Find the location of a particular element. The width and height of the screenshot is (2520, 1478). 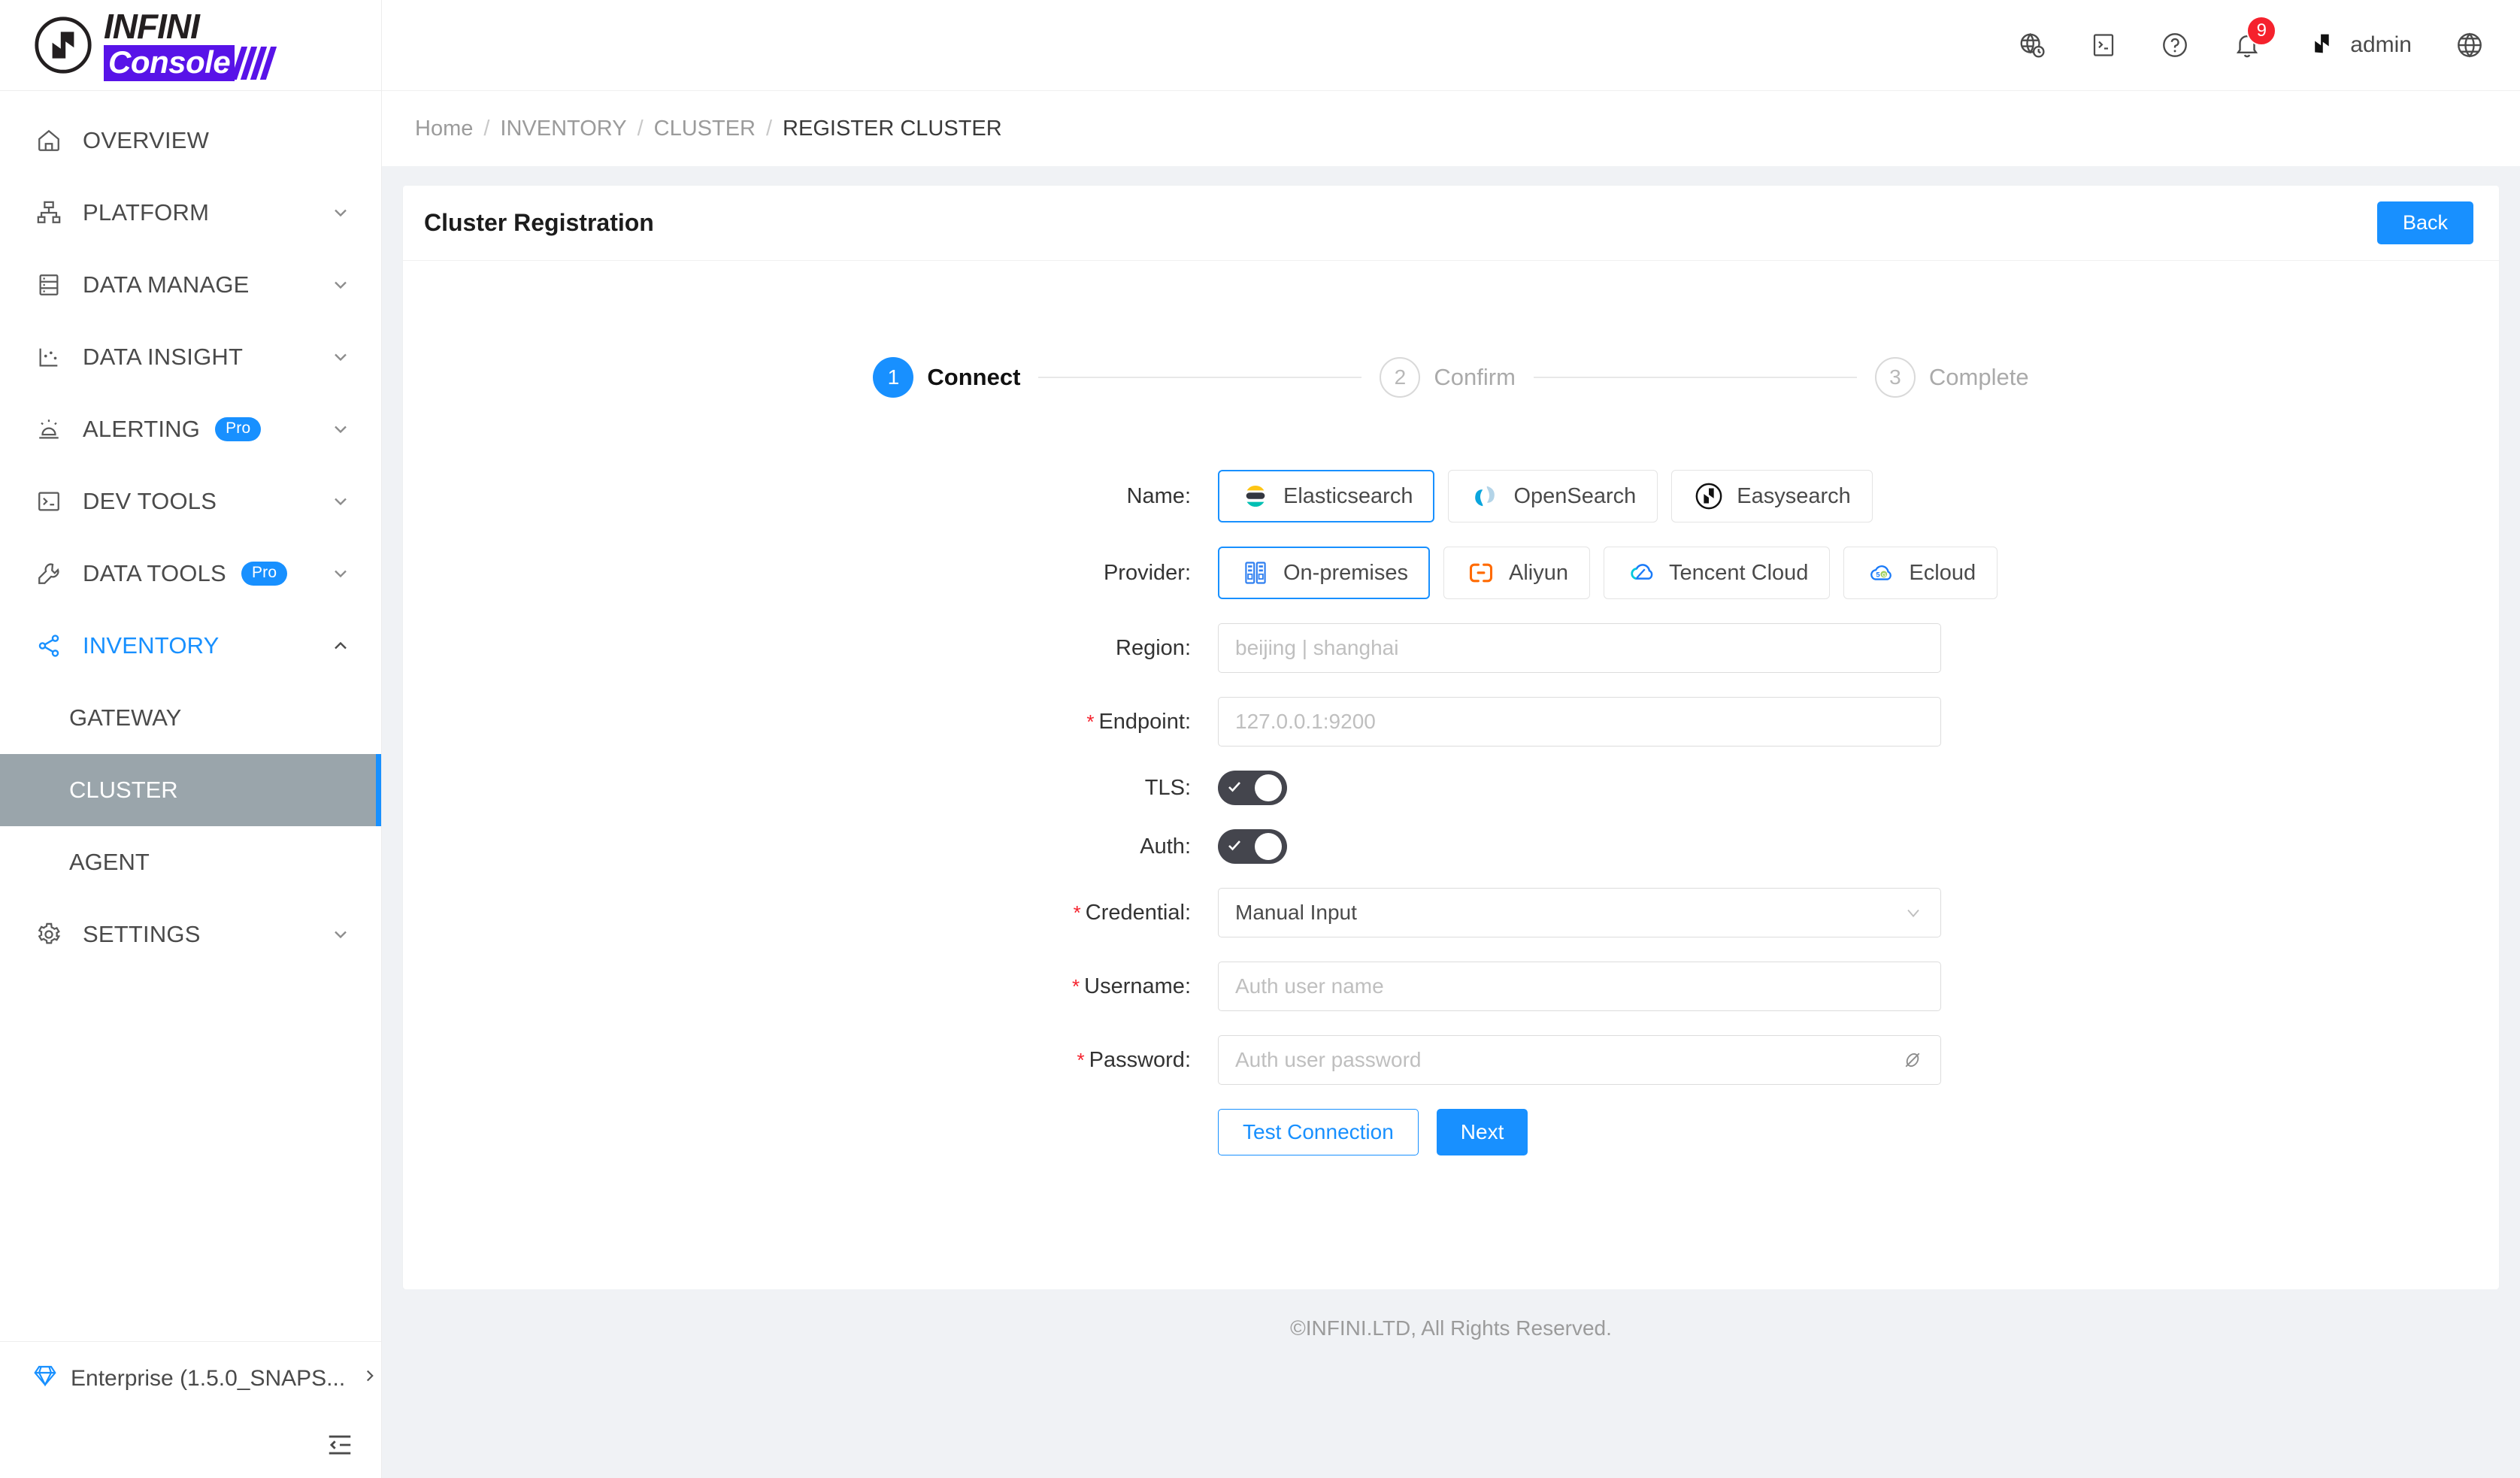

home-icon is located at coordinates (49, 140).